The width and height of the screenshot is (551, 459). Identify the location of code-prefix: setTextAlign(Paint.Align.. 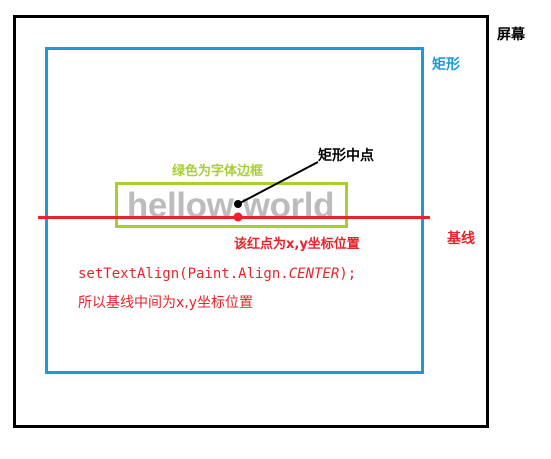
(183, 274).